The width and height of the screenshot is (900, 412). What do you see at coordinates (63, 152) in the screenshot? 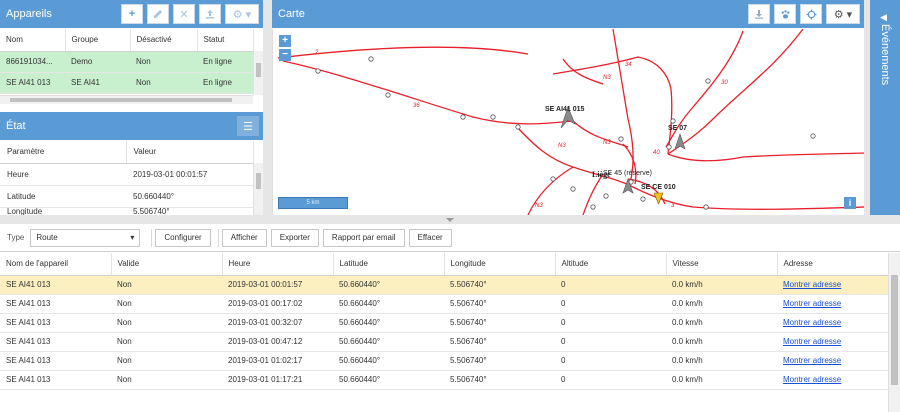
I see `column-header: Paramètre` at bounding box center [63, 152].